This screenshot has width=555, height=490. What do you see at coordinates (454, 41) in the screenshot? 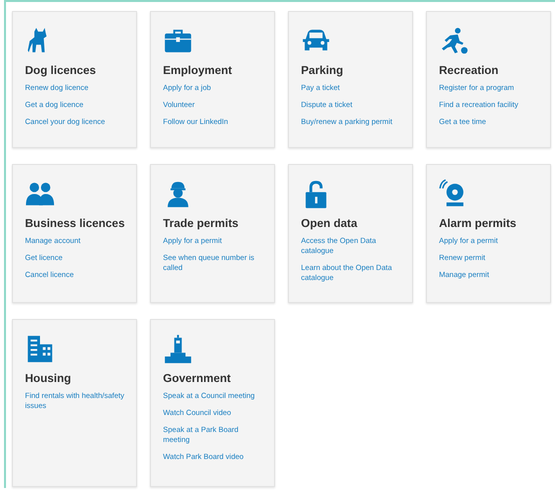
I see `runner-icon` at bounding box center [454, 41].